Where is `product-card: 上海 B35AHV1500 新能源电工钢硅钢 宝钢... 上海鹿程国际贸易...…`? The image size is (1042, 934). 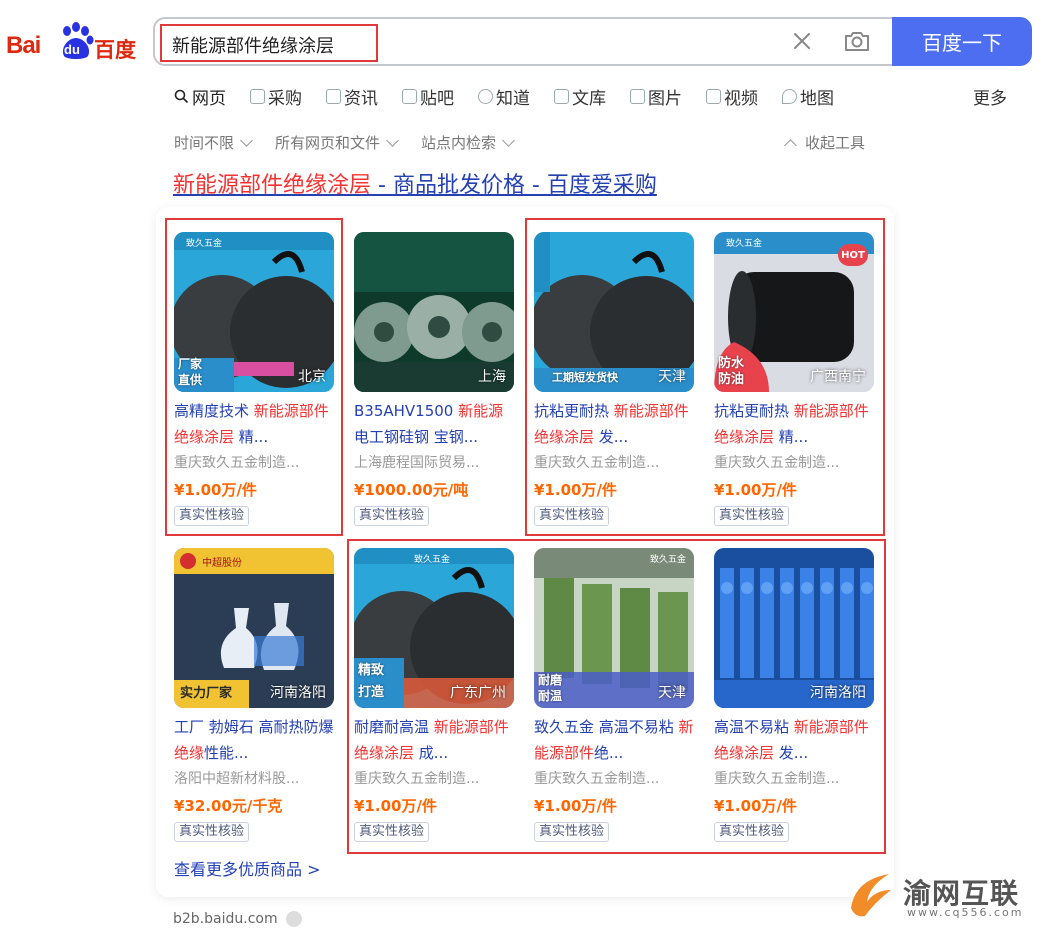
product-card: 上海 B35AHV1500 新能源电工钢硅钢 宝钢... 上海鹿程国际贸易...… is located at coordinates (434, 379).